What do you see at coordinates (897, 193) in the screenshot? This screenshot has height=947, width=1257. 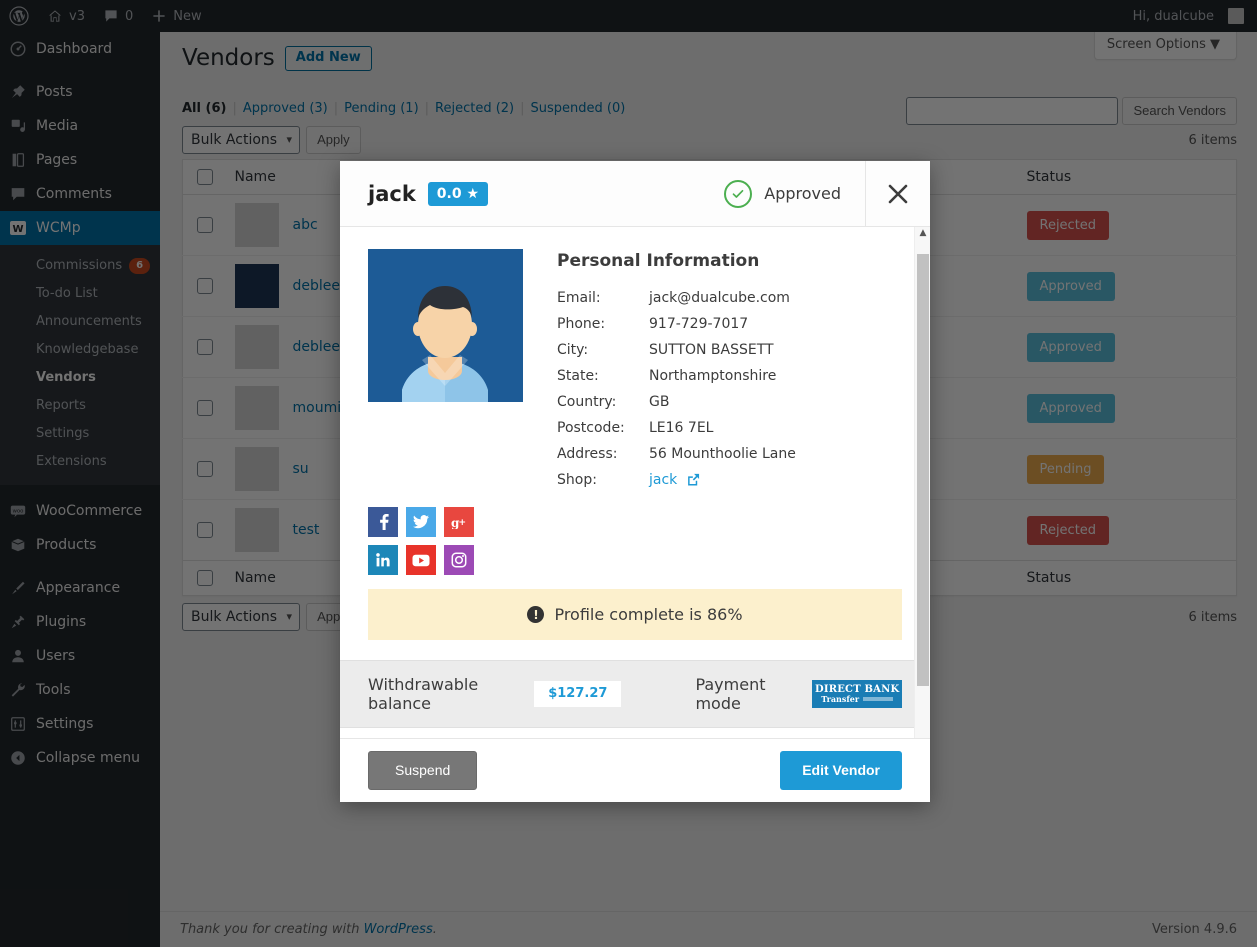 I see `close-icon` at bounding box center [897, 193].